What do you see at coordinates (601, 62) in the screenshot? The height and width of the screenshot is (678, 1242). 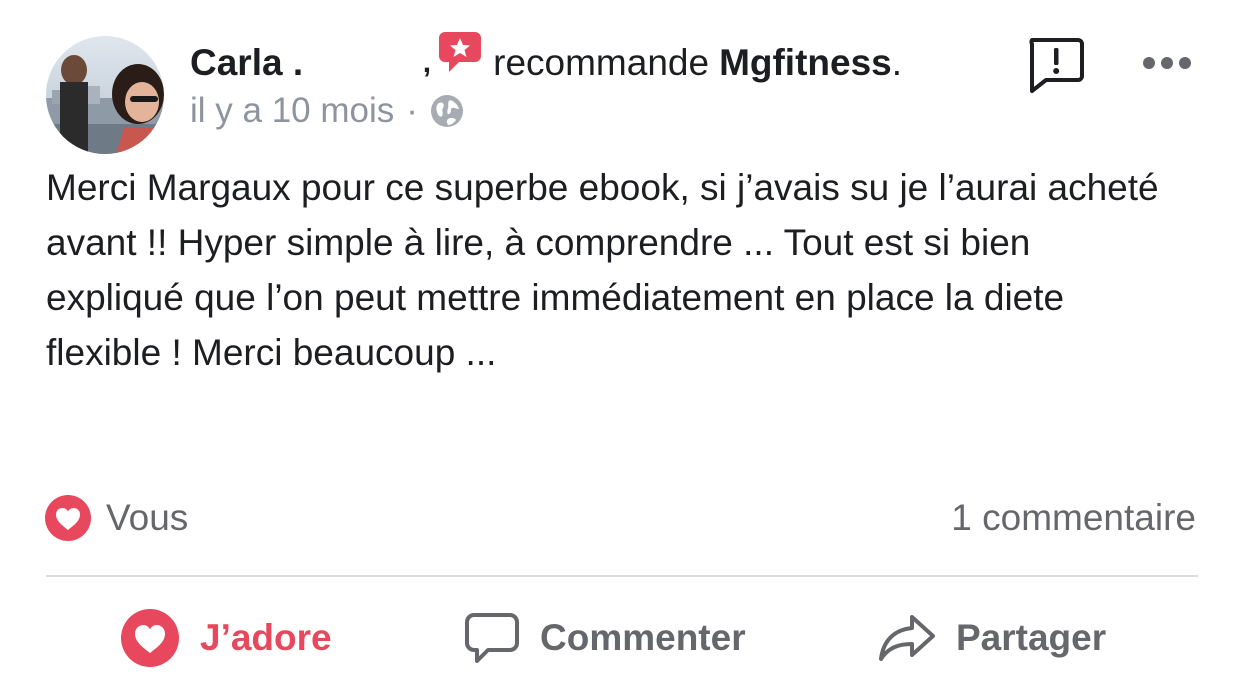 I see `recommend-verb: recommande` at bounding box center [601, 62].